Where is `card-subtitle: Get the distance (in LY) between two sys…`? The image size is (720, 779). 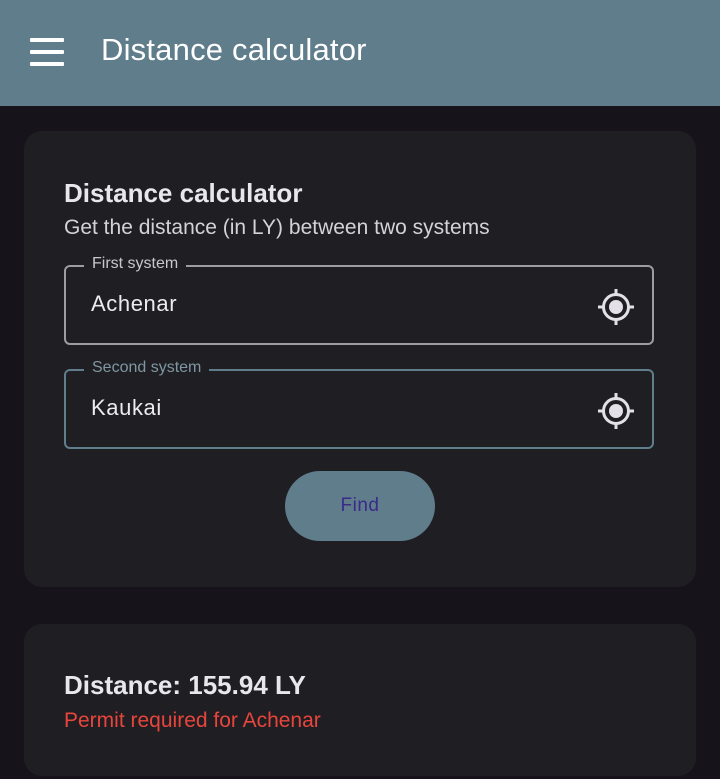 card-subtitle: Get the distance (in LY) between two sys… is located at coordinates (277, 227).